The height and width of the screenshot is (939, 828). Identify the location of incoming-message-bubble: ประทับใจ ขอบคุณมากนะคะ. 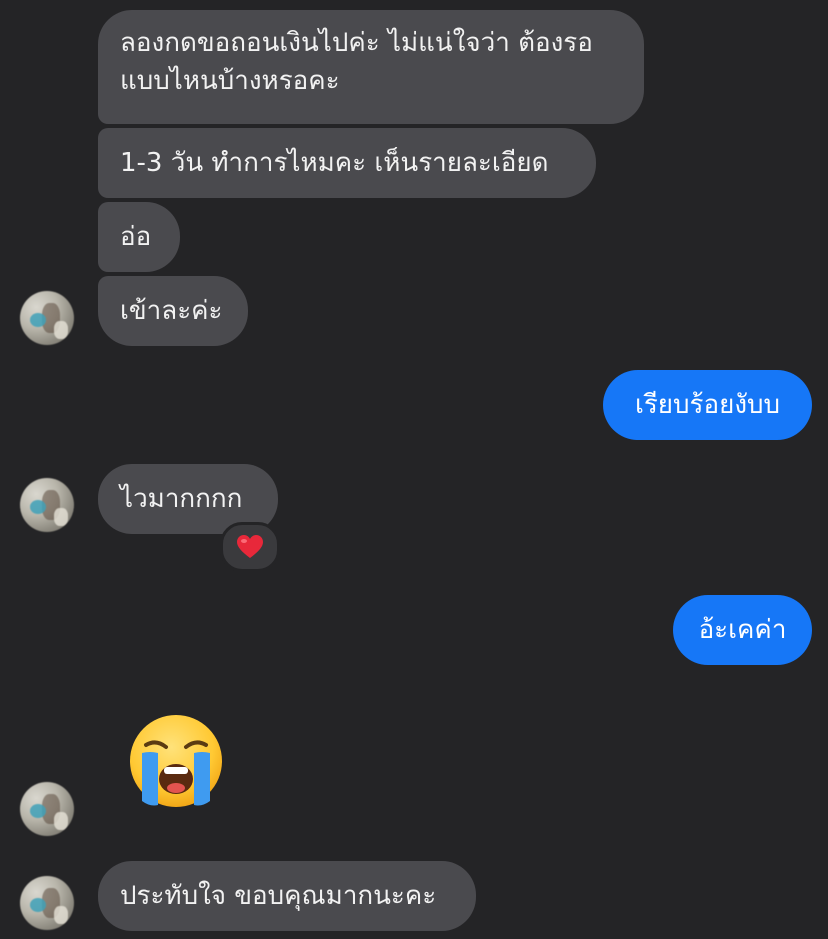
(287, 896).